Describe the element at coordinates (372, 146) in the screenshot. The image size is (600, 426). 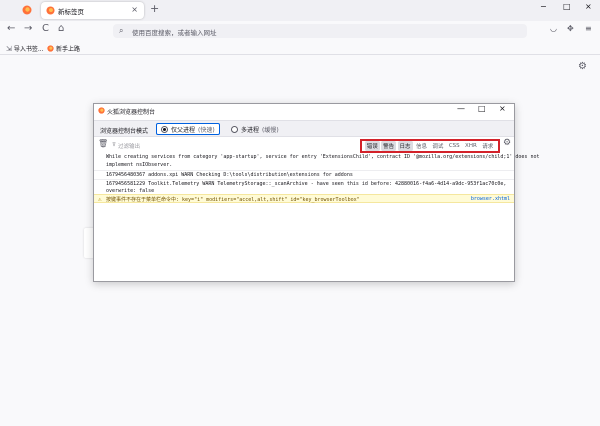
I see `filter-error-button: 错误` at that location.